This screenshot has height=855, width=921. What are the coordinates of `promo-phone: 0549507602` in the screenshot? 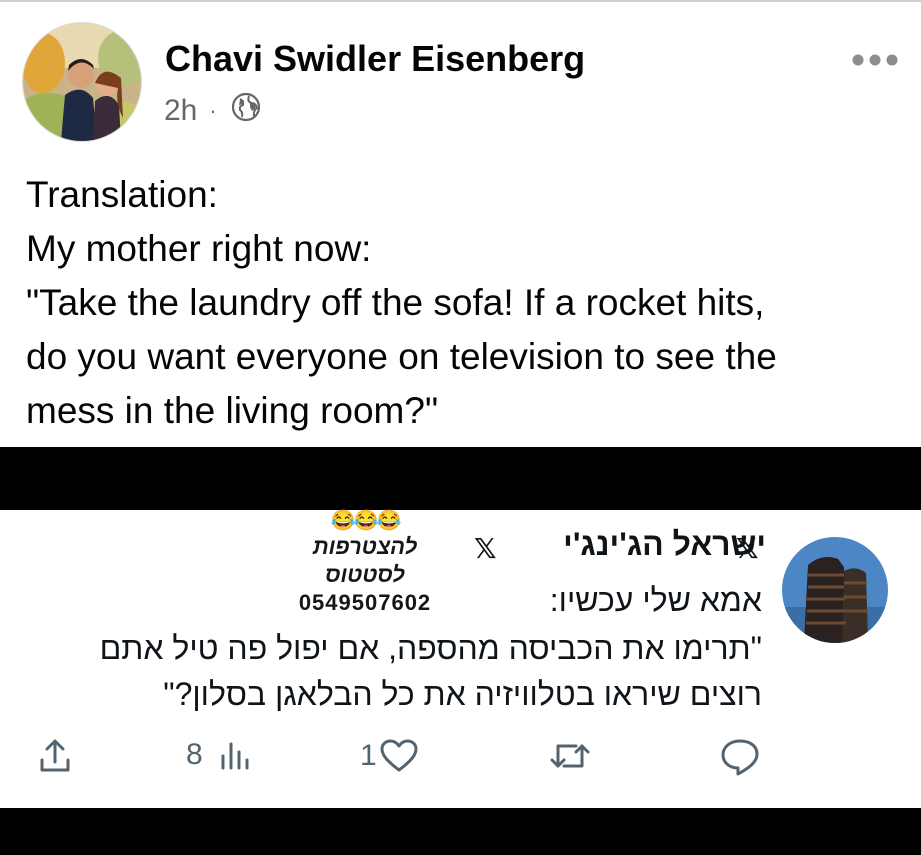 It's located at (365, 602).